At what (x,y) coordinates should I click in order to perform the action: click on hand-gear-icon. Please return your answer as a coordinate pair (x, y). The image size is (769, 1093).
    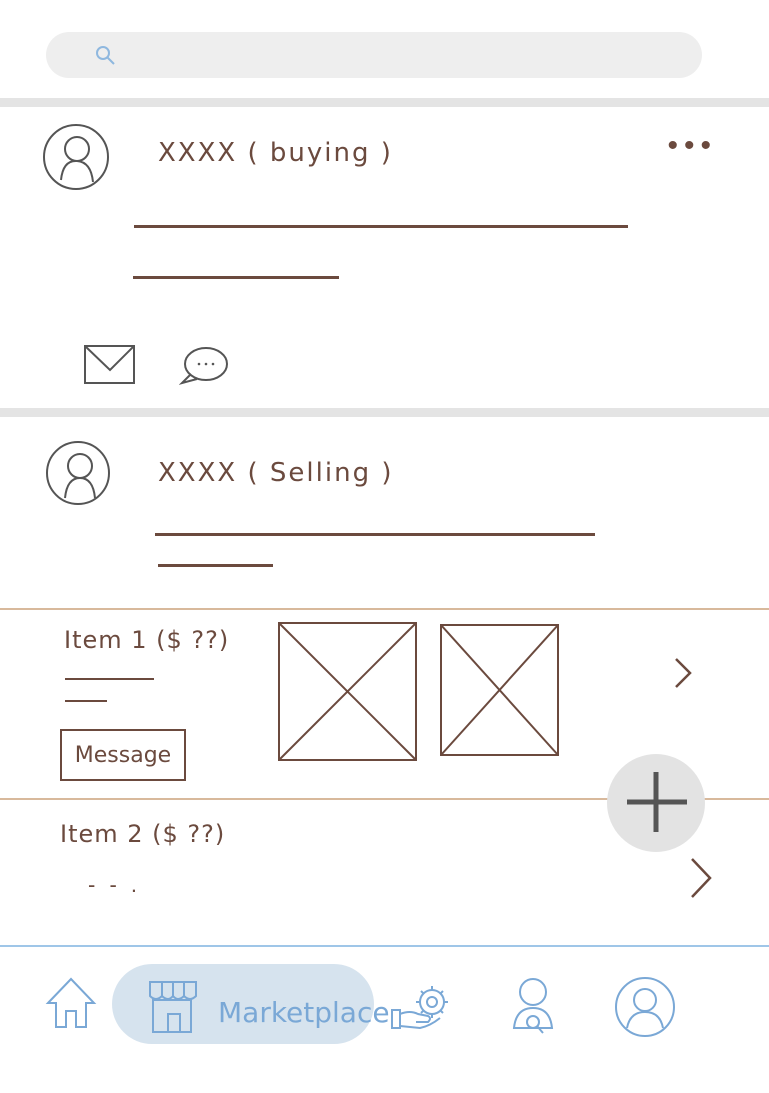
    Looking at the image, I should click on (422, 1008).